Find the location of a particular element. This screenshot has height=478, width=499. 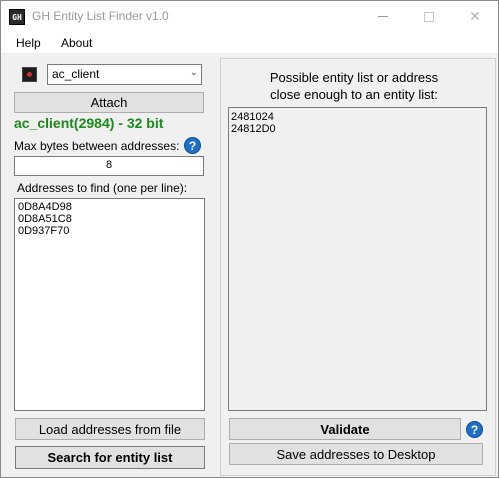

save-addresses-button: Save addresses to Desktop is located at coordinates (356, 454).